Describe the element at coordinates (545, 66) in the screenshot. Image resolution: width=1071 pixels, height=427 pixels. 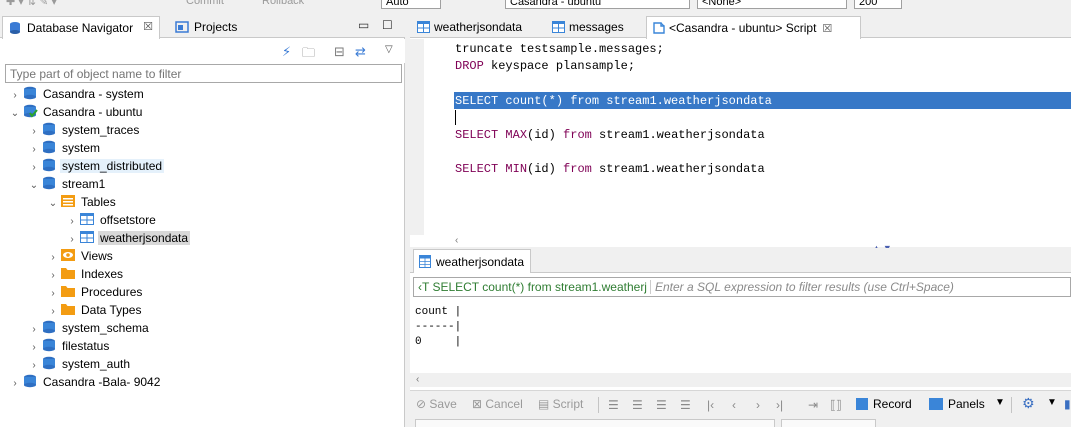
I see `code-line: DROP keyspace plansample;` at that location.